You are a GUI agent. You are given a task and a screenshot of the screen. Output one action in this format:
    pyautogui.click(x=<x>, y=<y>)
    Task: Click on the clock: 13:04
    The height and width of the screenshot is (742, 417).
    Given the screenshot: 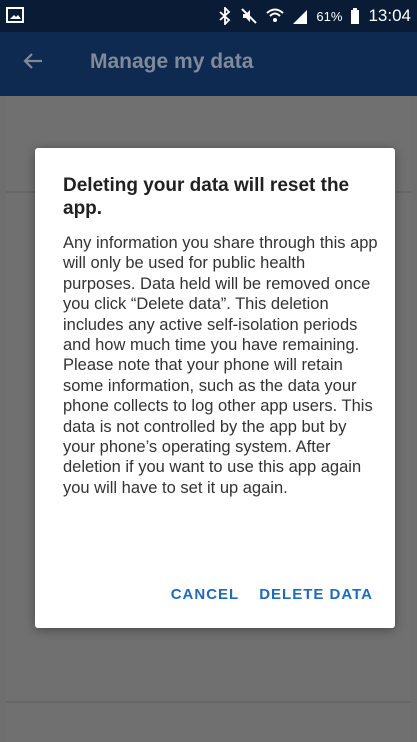 What is the action you would take?
    pyautogui.click(x=389, y=15)
    